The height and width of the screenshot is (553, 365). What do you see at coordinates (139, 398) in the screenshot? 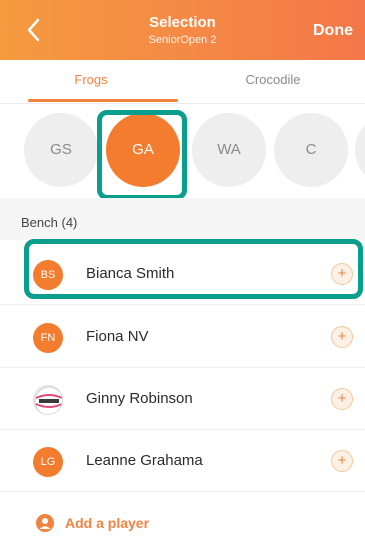
I see `player-name: Ginny Robinson` at bounding box center [139, 398].